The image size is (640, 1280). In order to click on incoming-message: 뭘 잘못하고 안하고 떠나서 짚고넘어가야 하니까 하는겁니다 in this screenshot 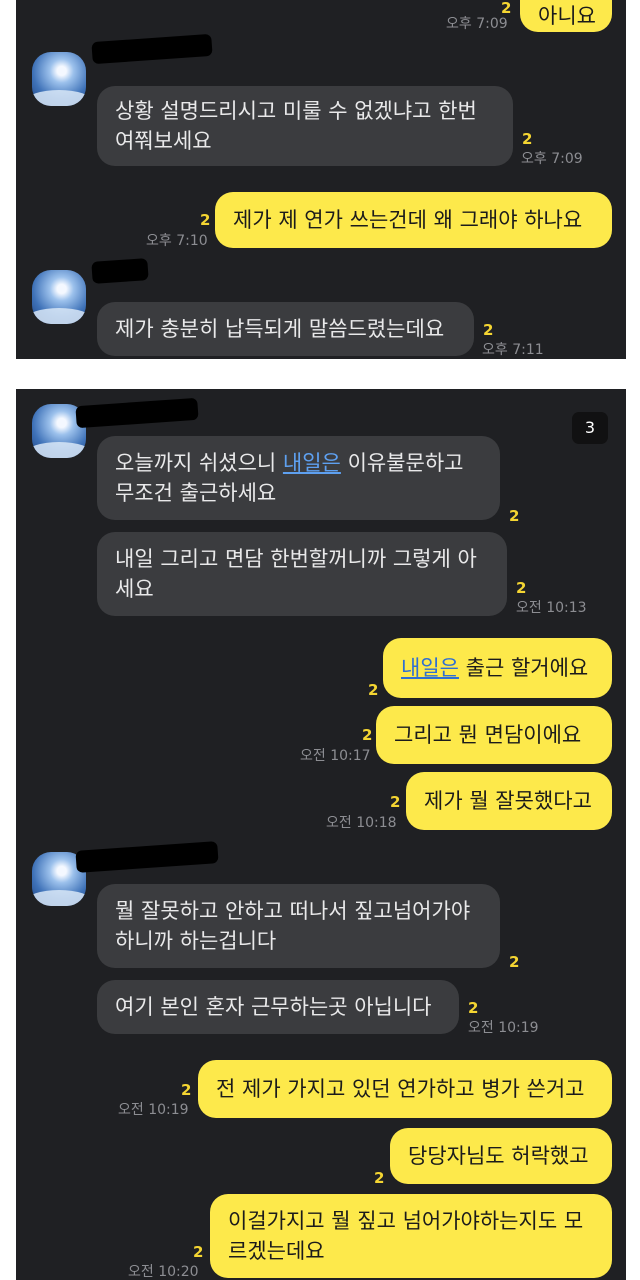, I will do `click(298, 926)`.